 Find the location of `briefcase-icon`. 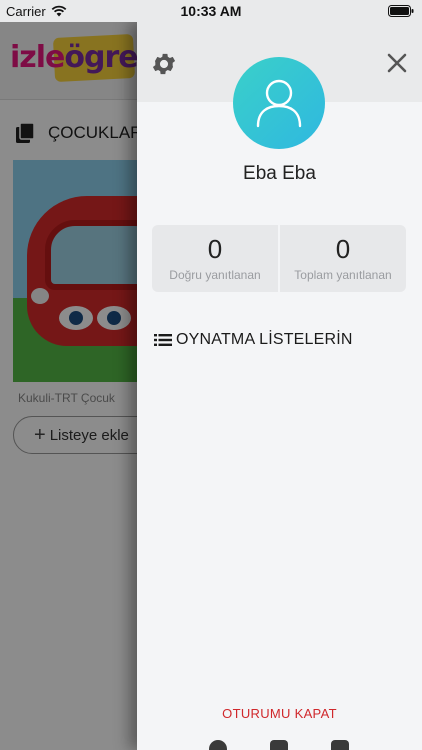

briefcase-icon is located at coordinates (279, 745).